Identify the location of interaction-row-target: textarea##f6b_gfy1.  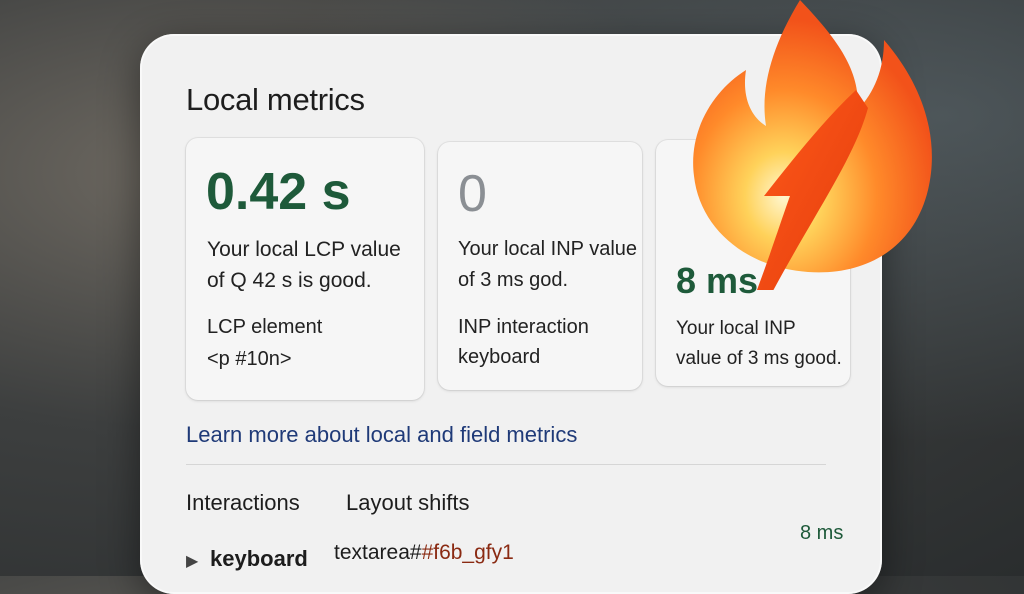
(424, 553).